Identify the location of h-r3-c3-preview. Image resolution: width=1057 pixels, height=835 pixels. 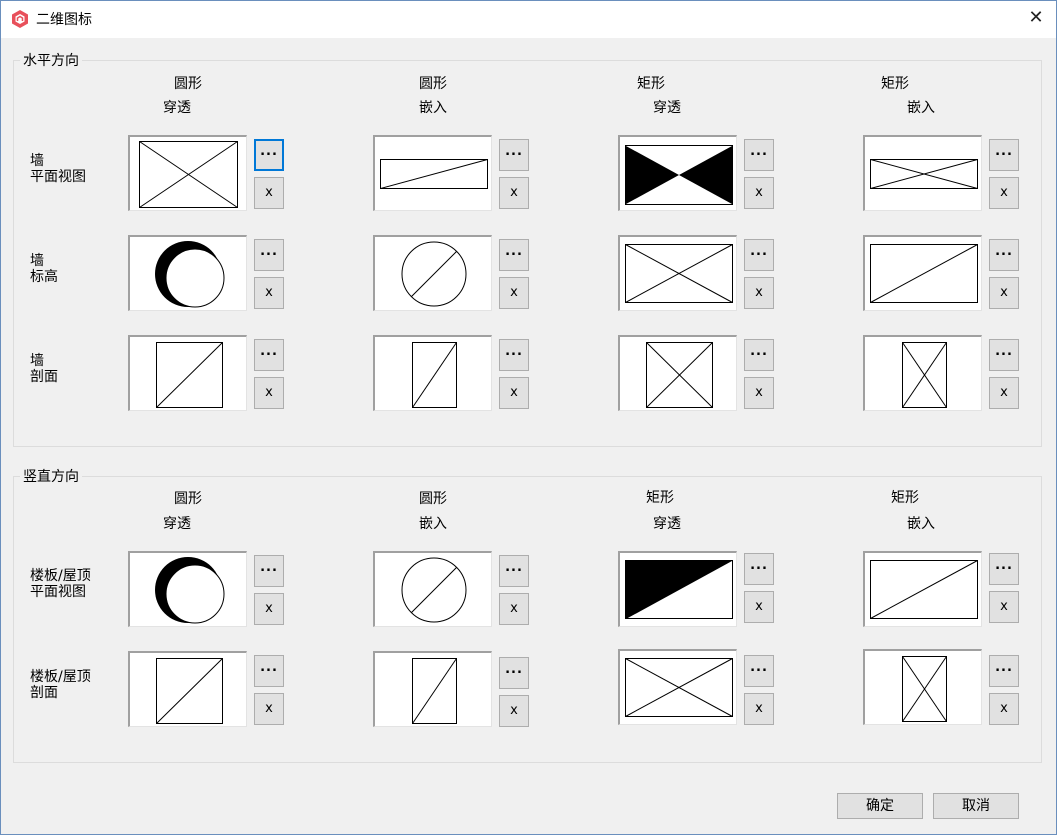
(677, 373).